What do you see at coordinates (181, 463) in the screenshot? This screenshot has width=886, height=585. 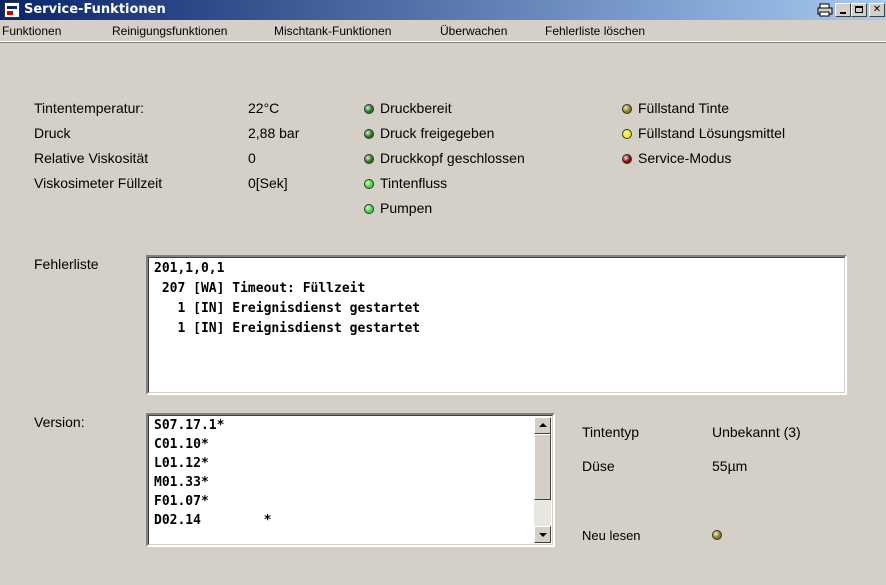 I see `version-line: L01.12*` at bounding box center [181, 463].